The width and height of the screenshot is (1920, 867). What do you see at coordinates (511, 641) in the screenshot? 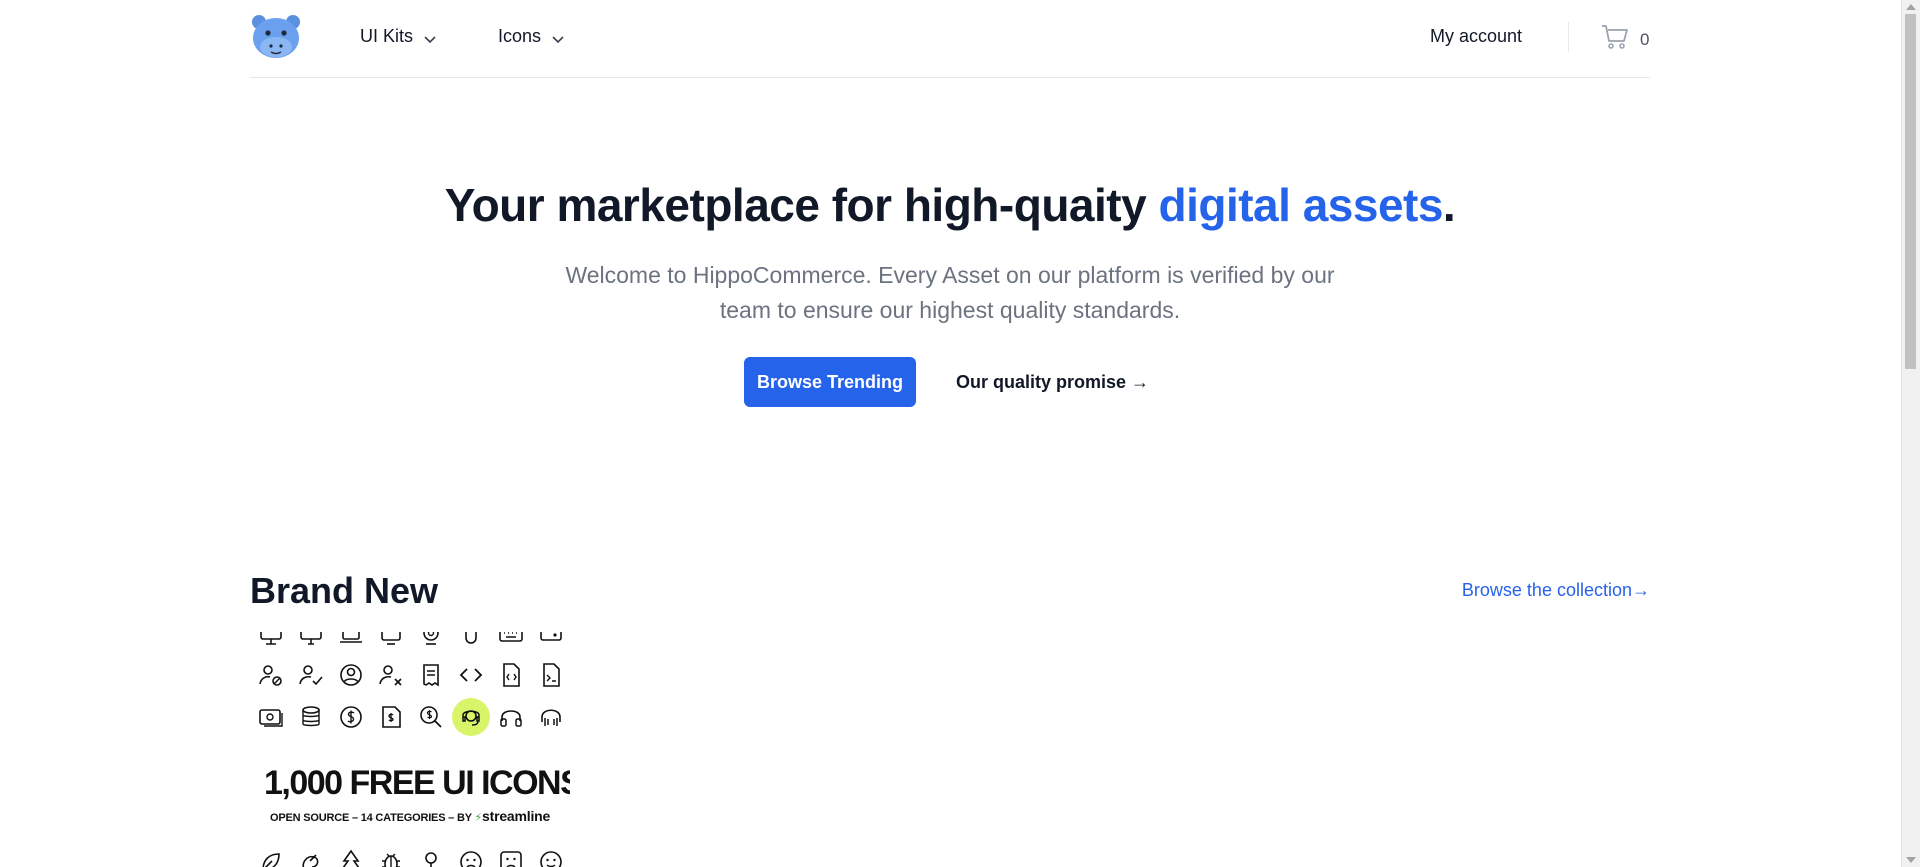
I see `keyboard-icon` at bounding box center [511, 641].